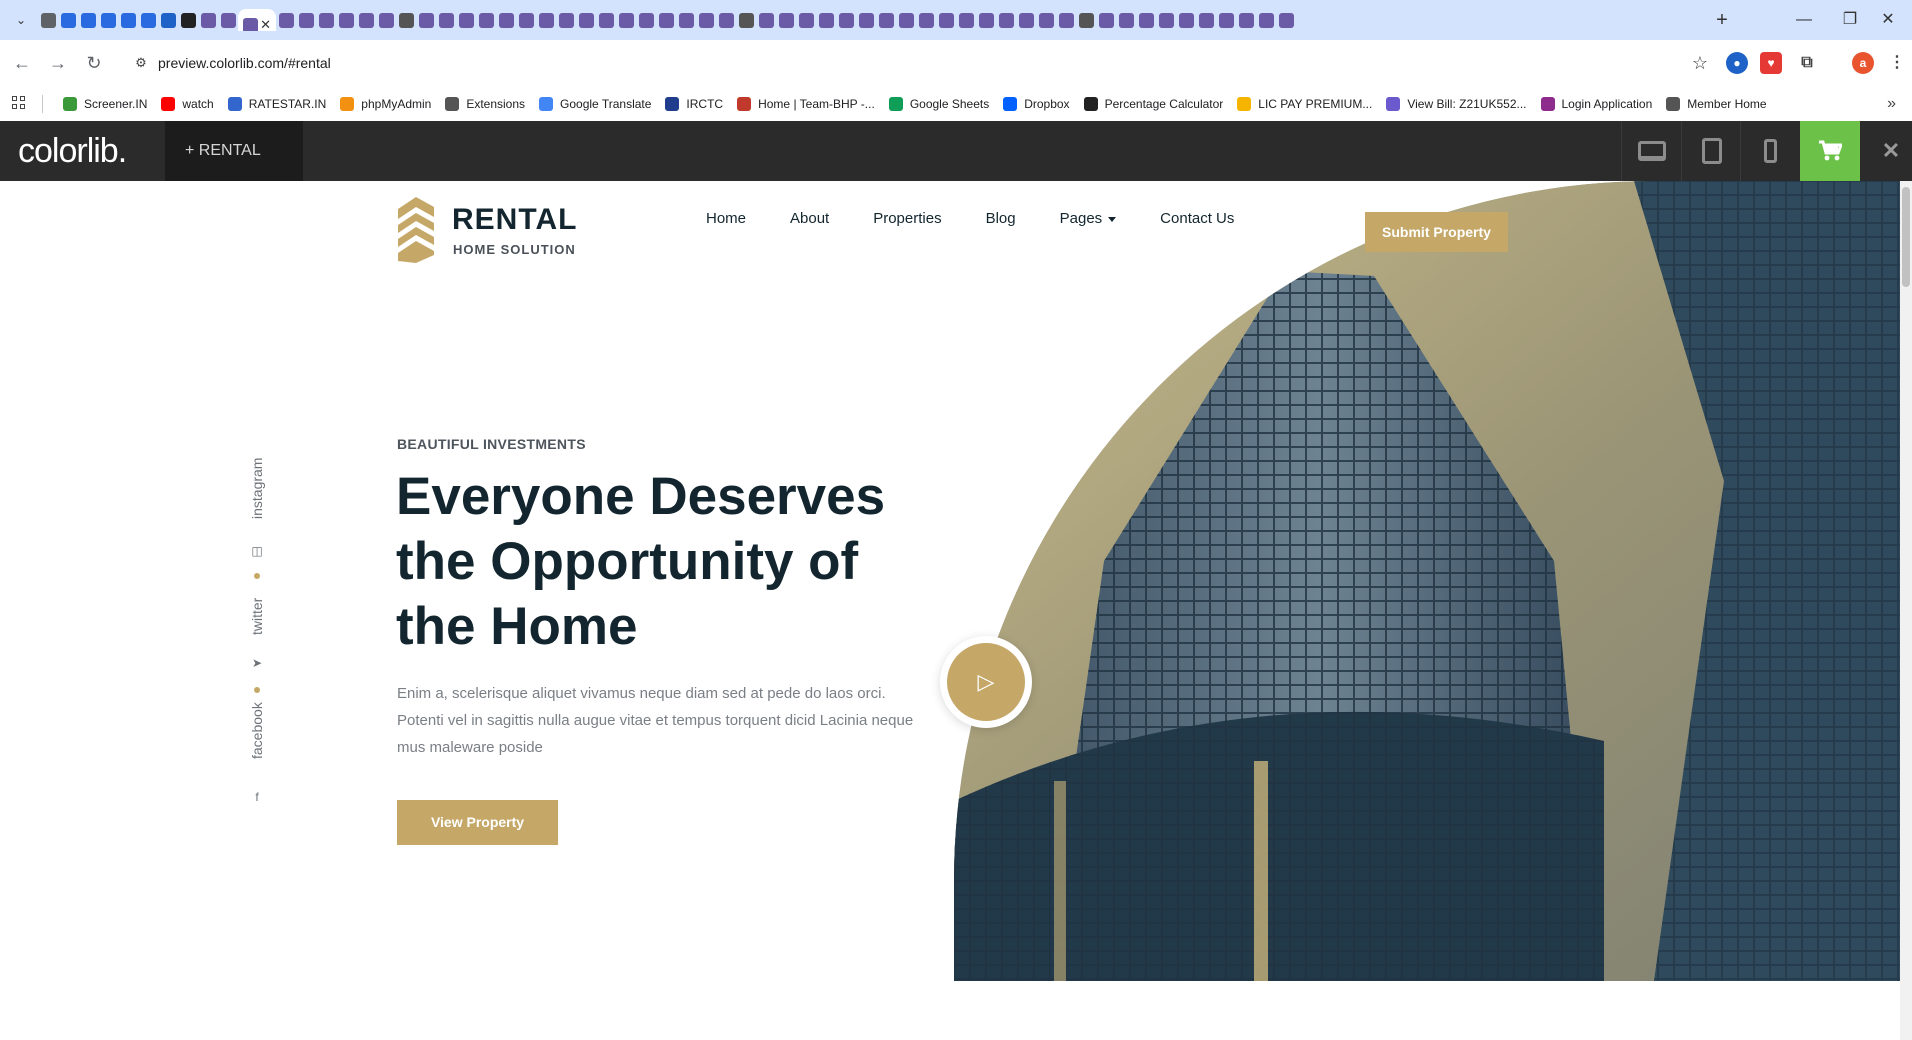 This screenshot has height=1040, width=1912. I want to click on bookmark-item: Screener.IN, so click(105, 104).